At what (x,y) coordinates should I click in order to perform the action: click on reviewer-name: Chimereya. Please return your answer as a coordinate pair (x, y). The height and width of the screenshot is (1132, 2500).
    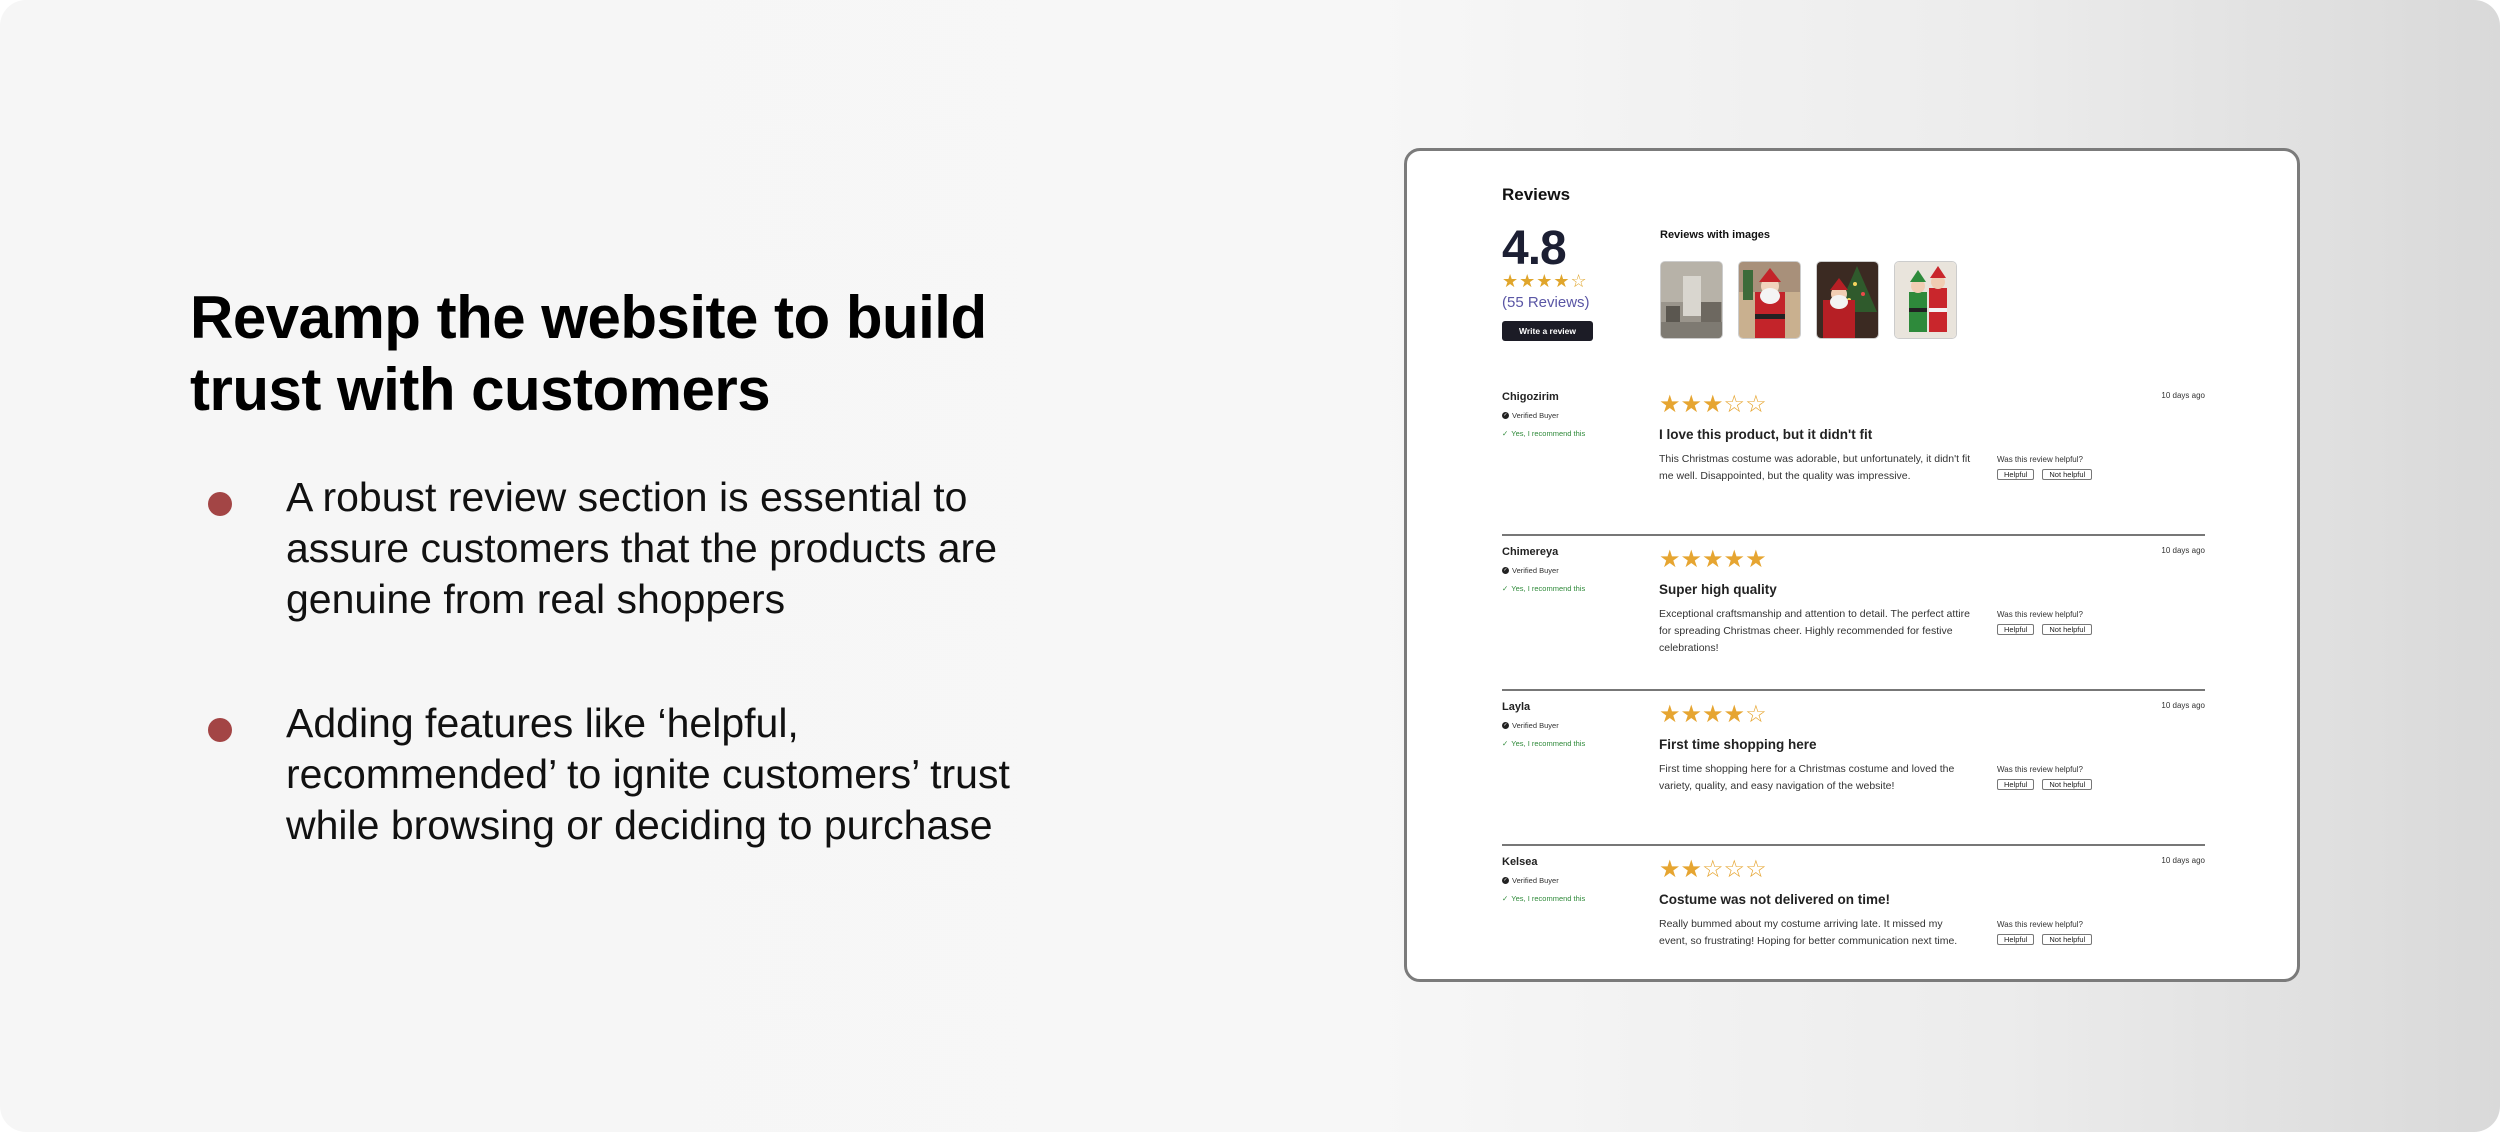
    Looking at the image, I should click on (1530, 552).